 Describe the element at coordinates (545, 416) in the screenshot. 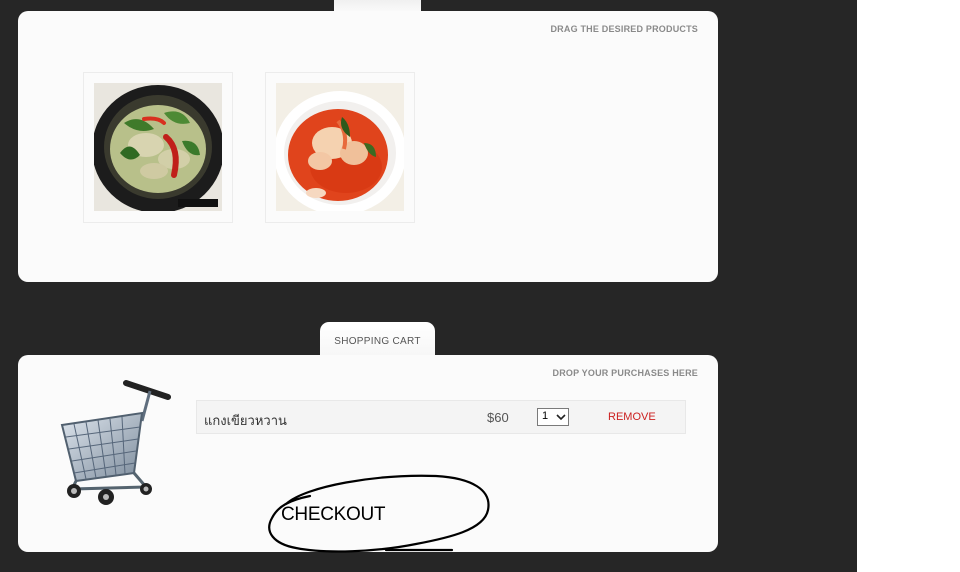

I see `quantity-value: 1` at that location.